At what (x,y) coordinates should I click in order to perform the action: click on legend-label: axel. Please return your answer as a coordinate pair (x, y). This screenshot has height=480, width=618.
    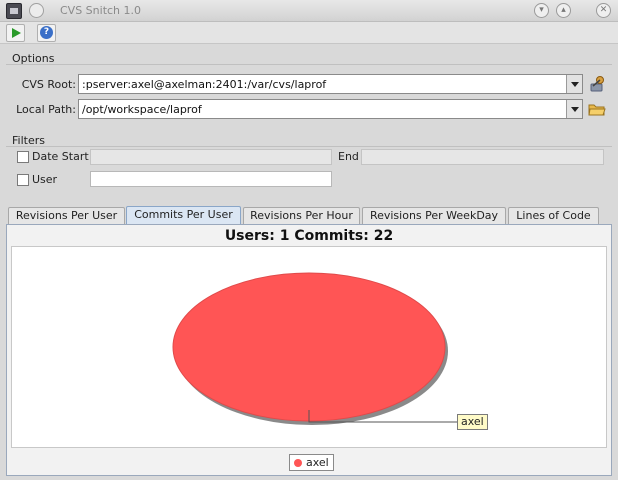
    Looking at the image, I should click on (317, 462).